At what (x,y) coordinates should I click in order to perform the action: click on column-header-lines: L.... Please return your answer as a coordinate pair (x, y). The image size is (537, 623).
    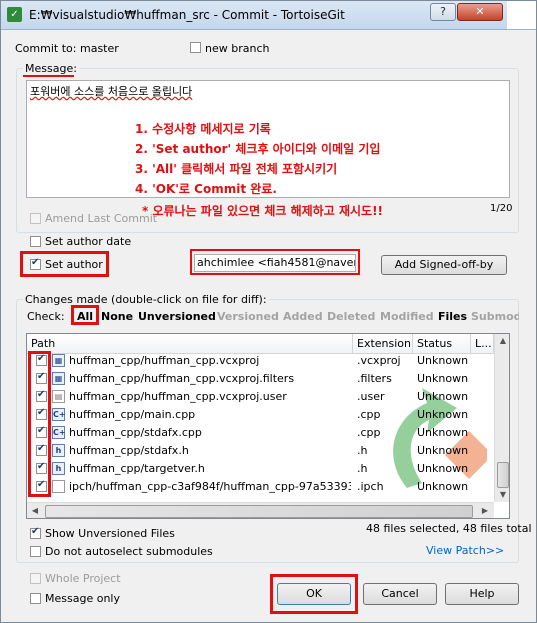
    Looking at the image, I should click on (482, 344).